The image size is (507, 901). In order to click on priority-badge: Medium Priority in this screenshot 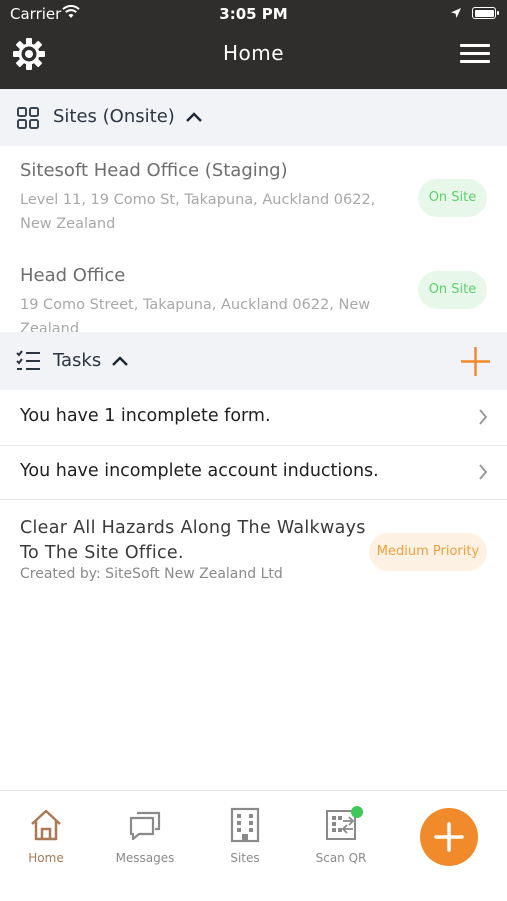, I will do `click(428, 552)`.